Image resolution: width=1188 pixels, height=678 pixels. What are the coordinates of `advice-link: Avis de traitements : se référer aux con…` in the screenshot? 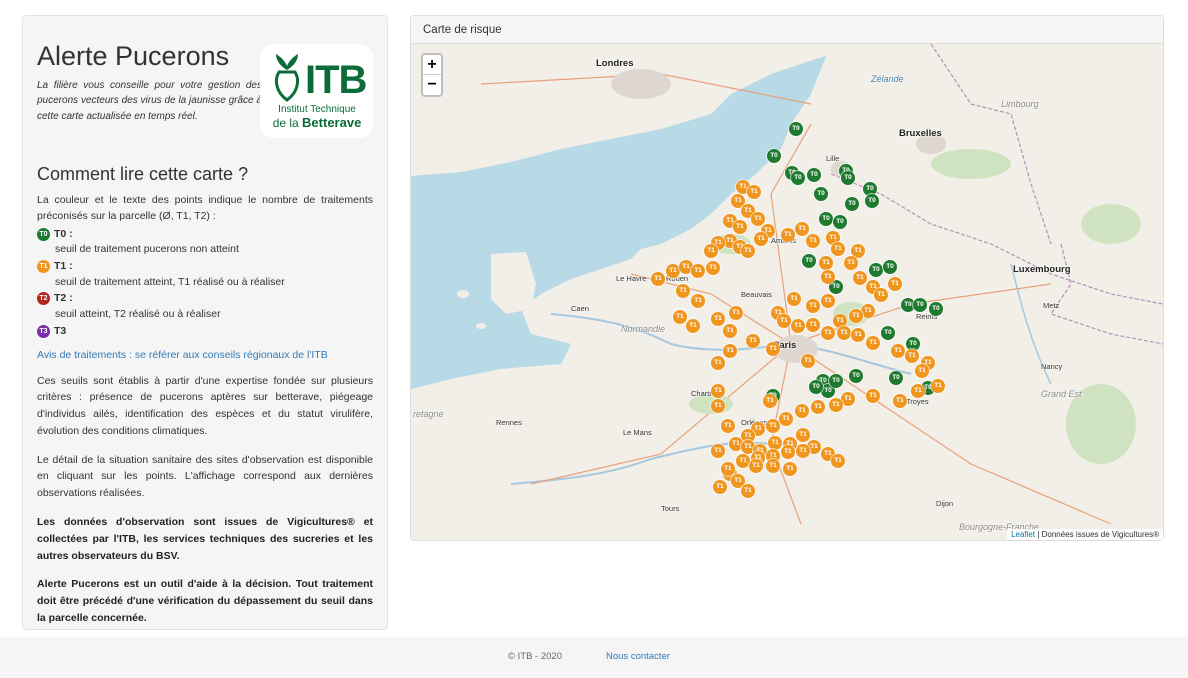 It's located at (205, 355).